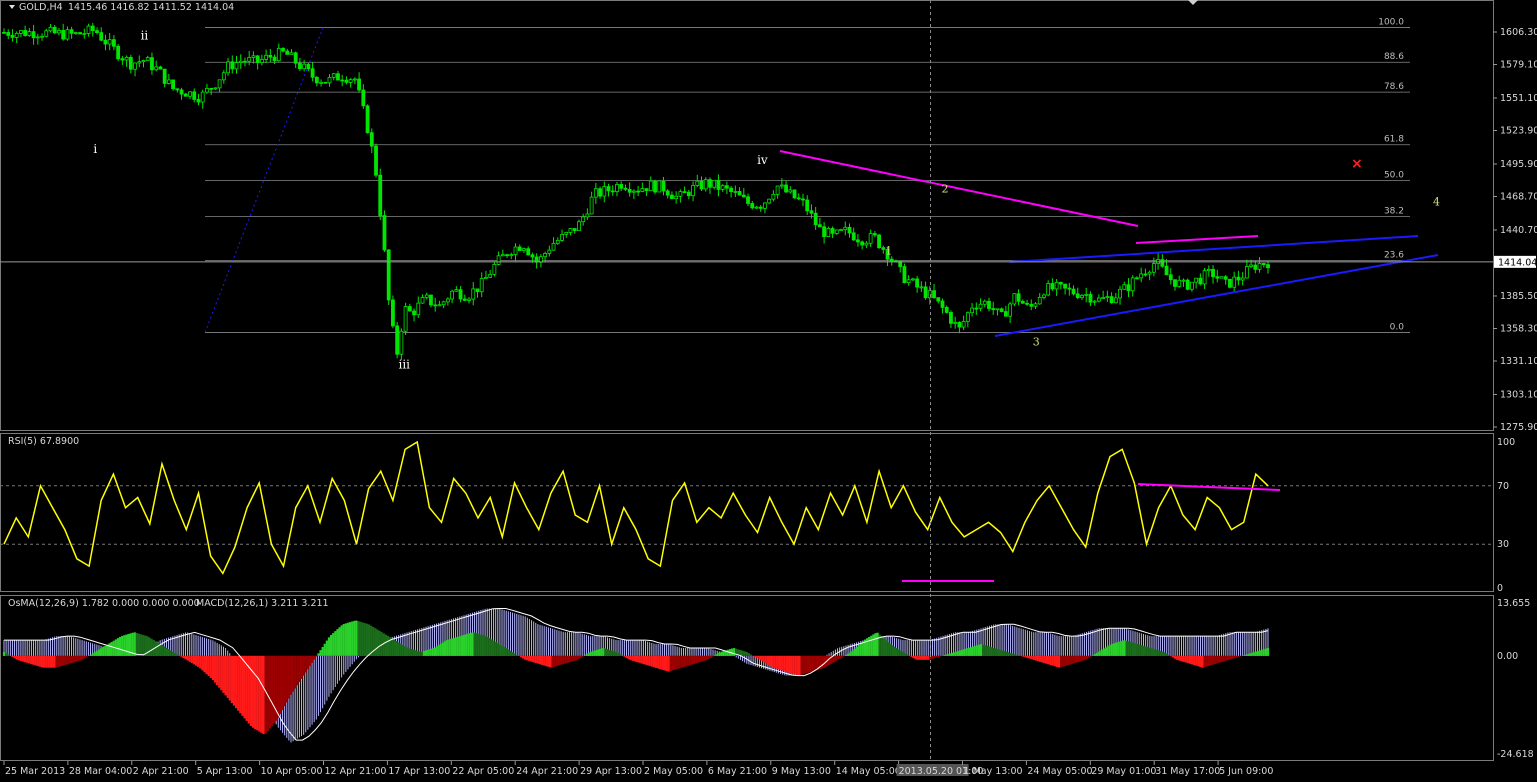  I want to click on fib-level-label: 88.6, so click(1394, 57).